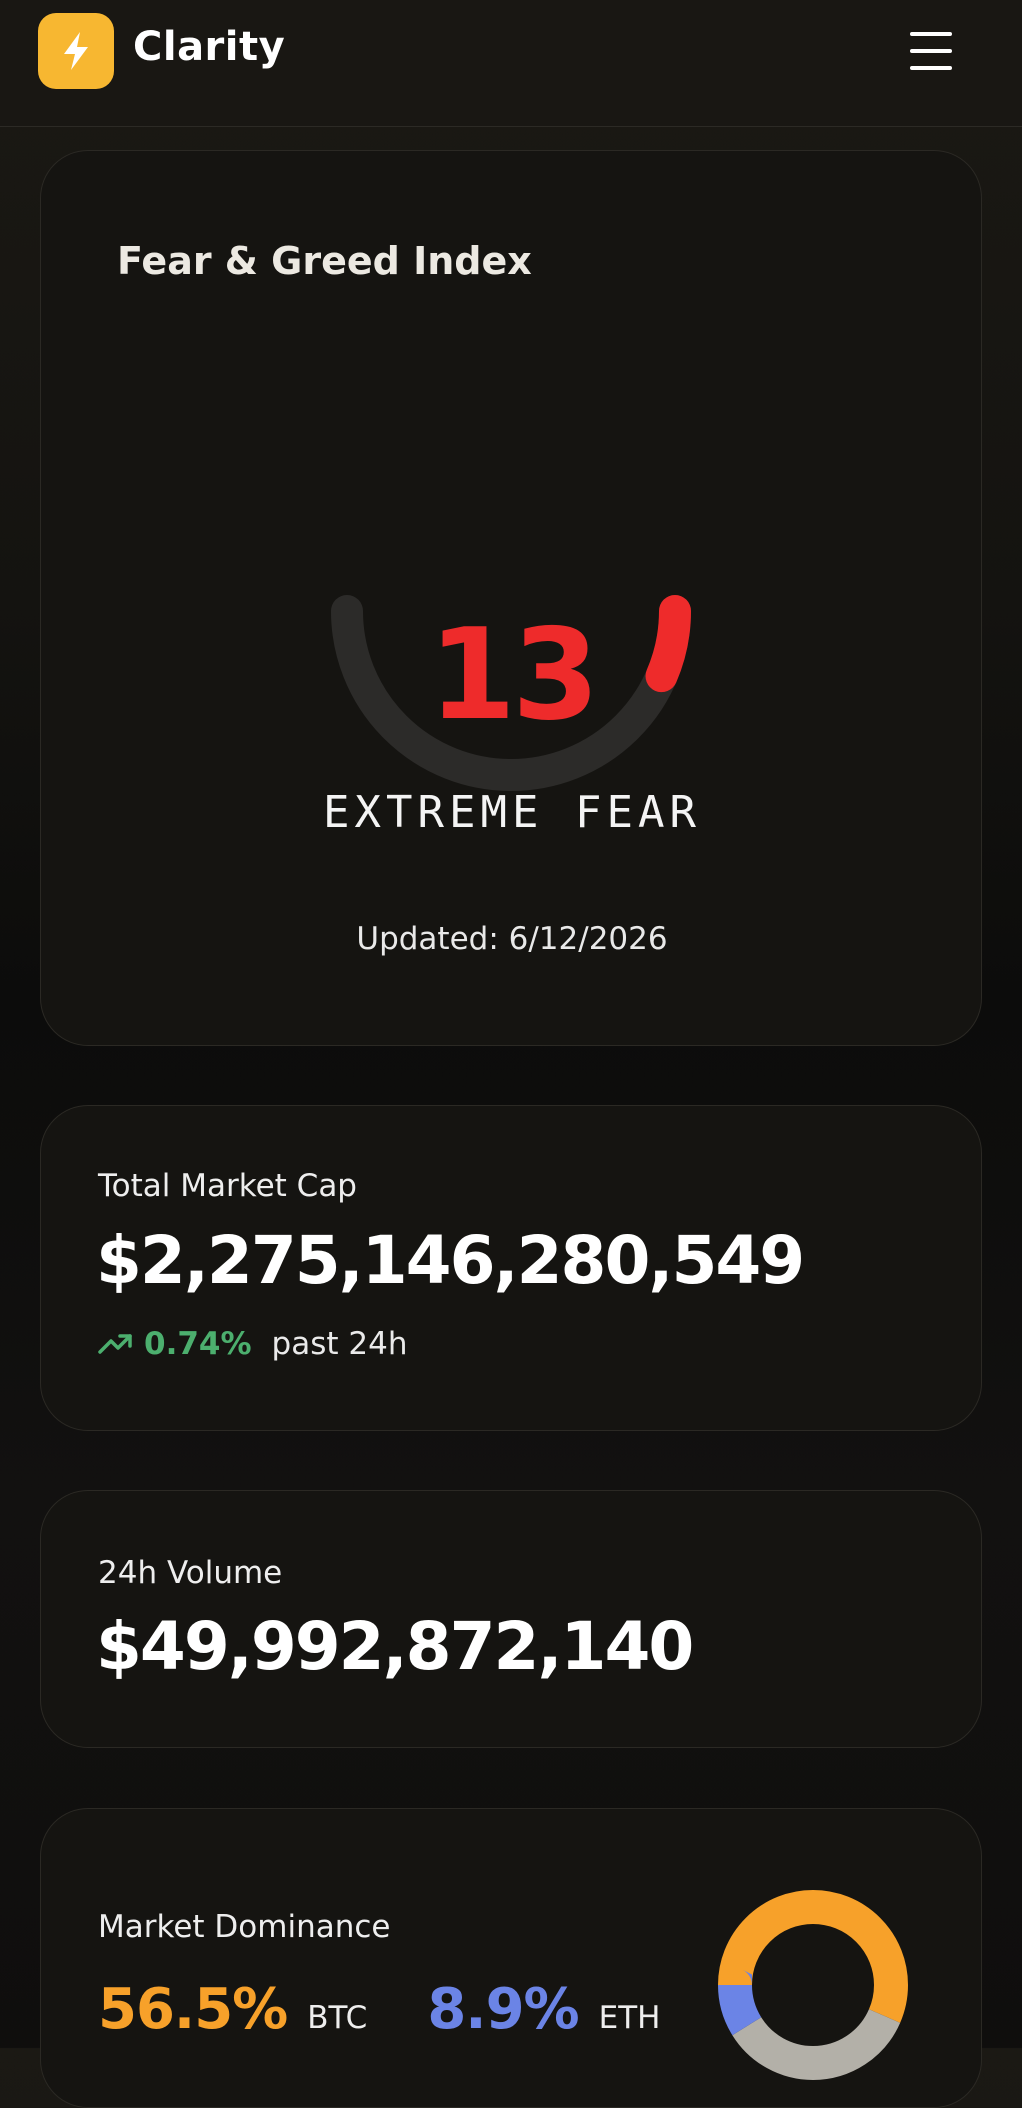  I want to click on app-header: Clarity, so click(511, 63).